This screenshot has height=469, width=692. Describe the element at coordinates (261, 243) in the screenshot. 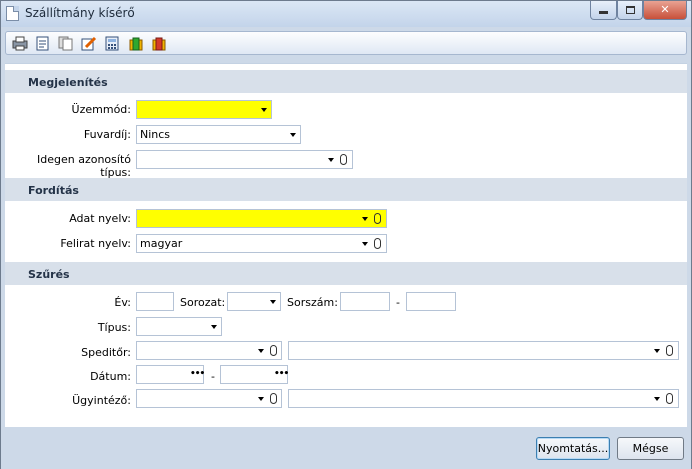

I see `caption-lang-select: magyar` at that location.